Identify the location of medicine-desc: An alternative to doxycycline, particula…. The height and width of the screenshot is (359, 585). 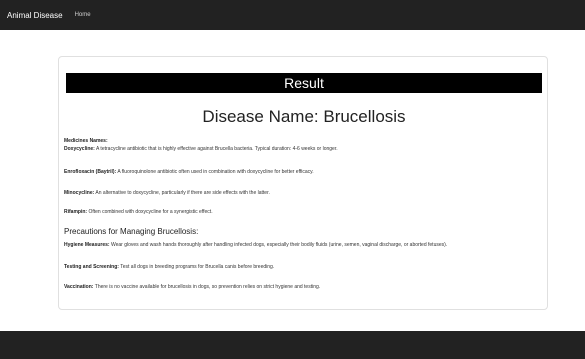
(182, 193).